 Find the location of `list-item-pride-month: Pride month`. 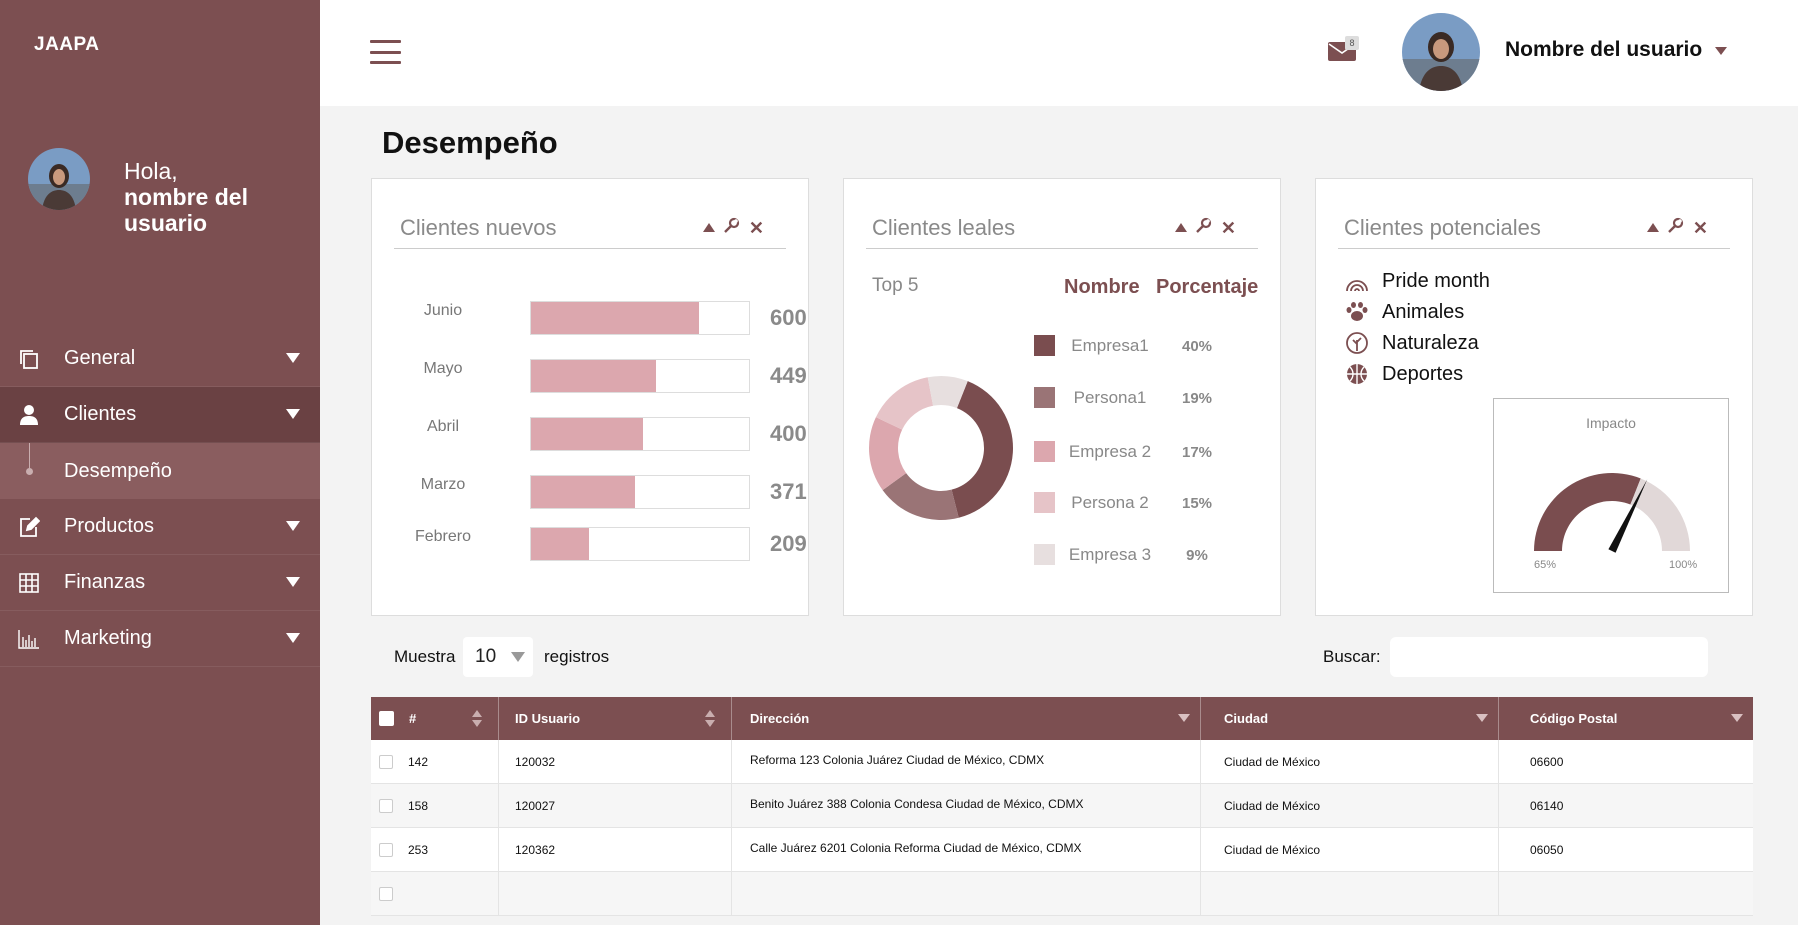

list-item-pride-month: Pride month is located at coordinates (1417, 281).